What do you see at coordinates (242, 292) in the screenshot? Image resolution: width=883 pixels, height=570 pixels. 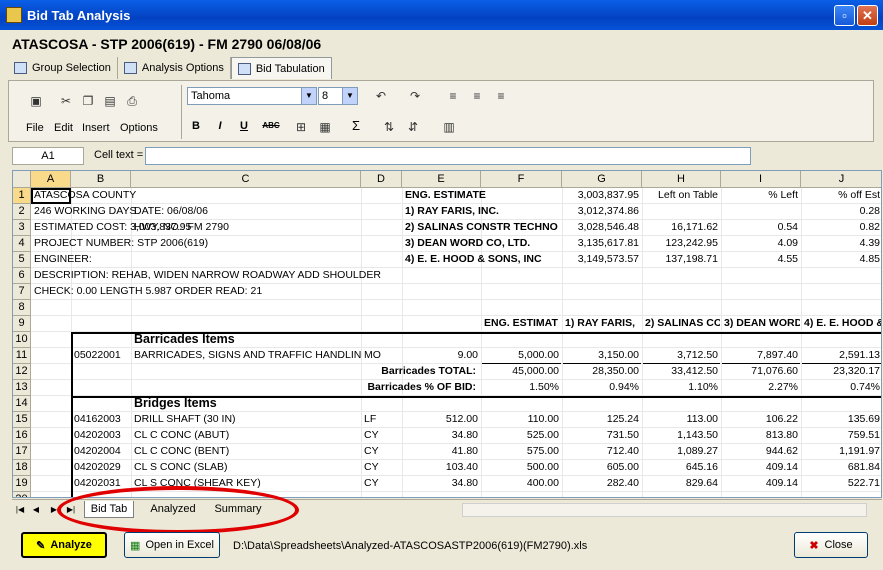 I see `cell-r7a: CHECK: 0.00 LENGTH 5.987 ORDER READ: 21` at bounding box center [242, 292].